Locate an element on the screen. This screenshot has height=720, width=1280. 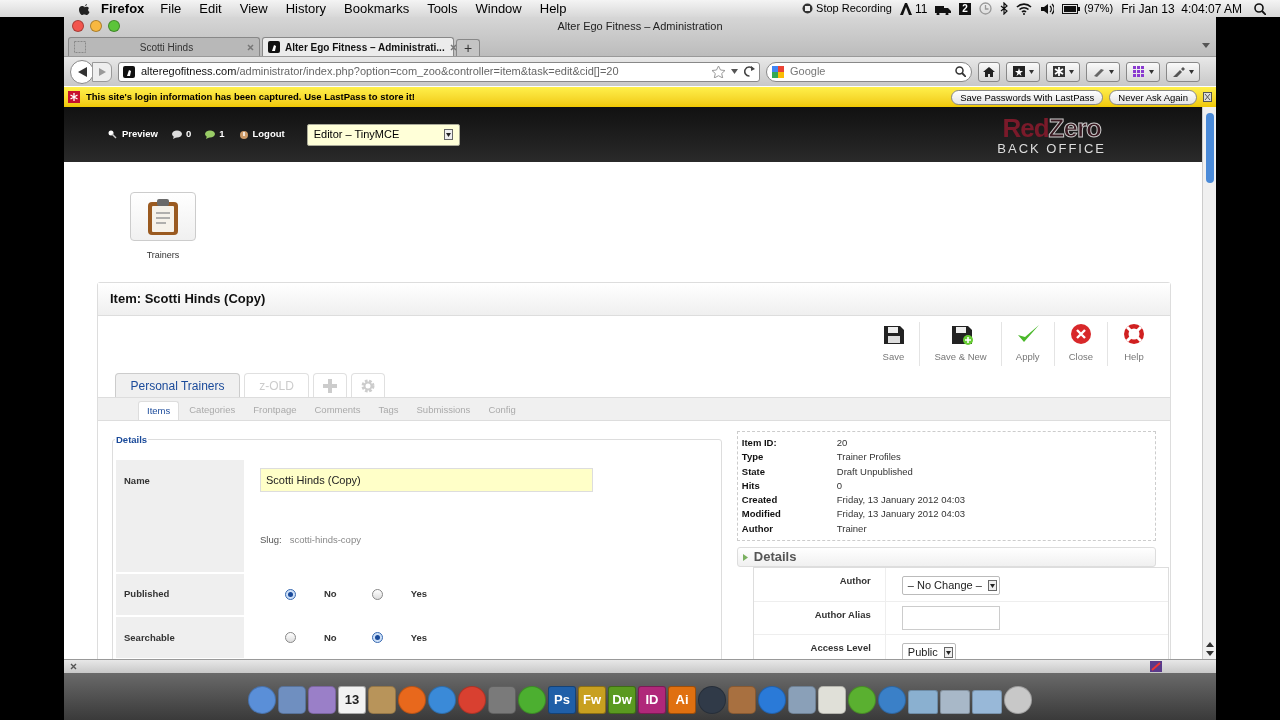
update-count: 11 is located at coordinates (921, 9).